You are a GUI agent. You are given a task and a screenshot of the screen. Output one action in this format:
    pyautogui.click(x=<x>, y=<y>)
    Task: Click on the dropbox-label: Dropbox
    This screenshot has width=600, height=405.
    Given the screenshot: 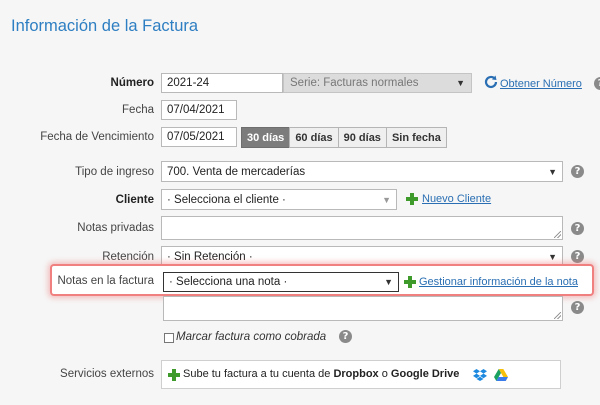 What is the action you would take?
    pyautogui.click(x=355, y=374)
    